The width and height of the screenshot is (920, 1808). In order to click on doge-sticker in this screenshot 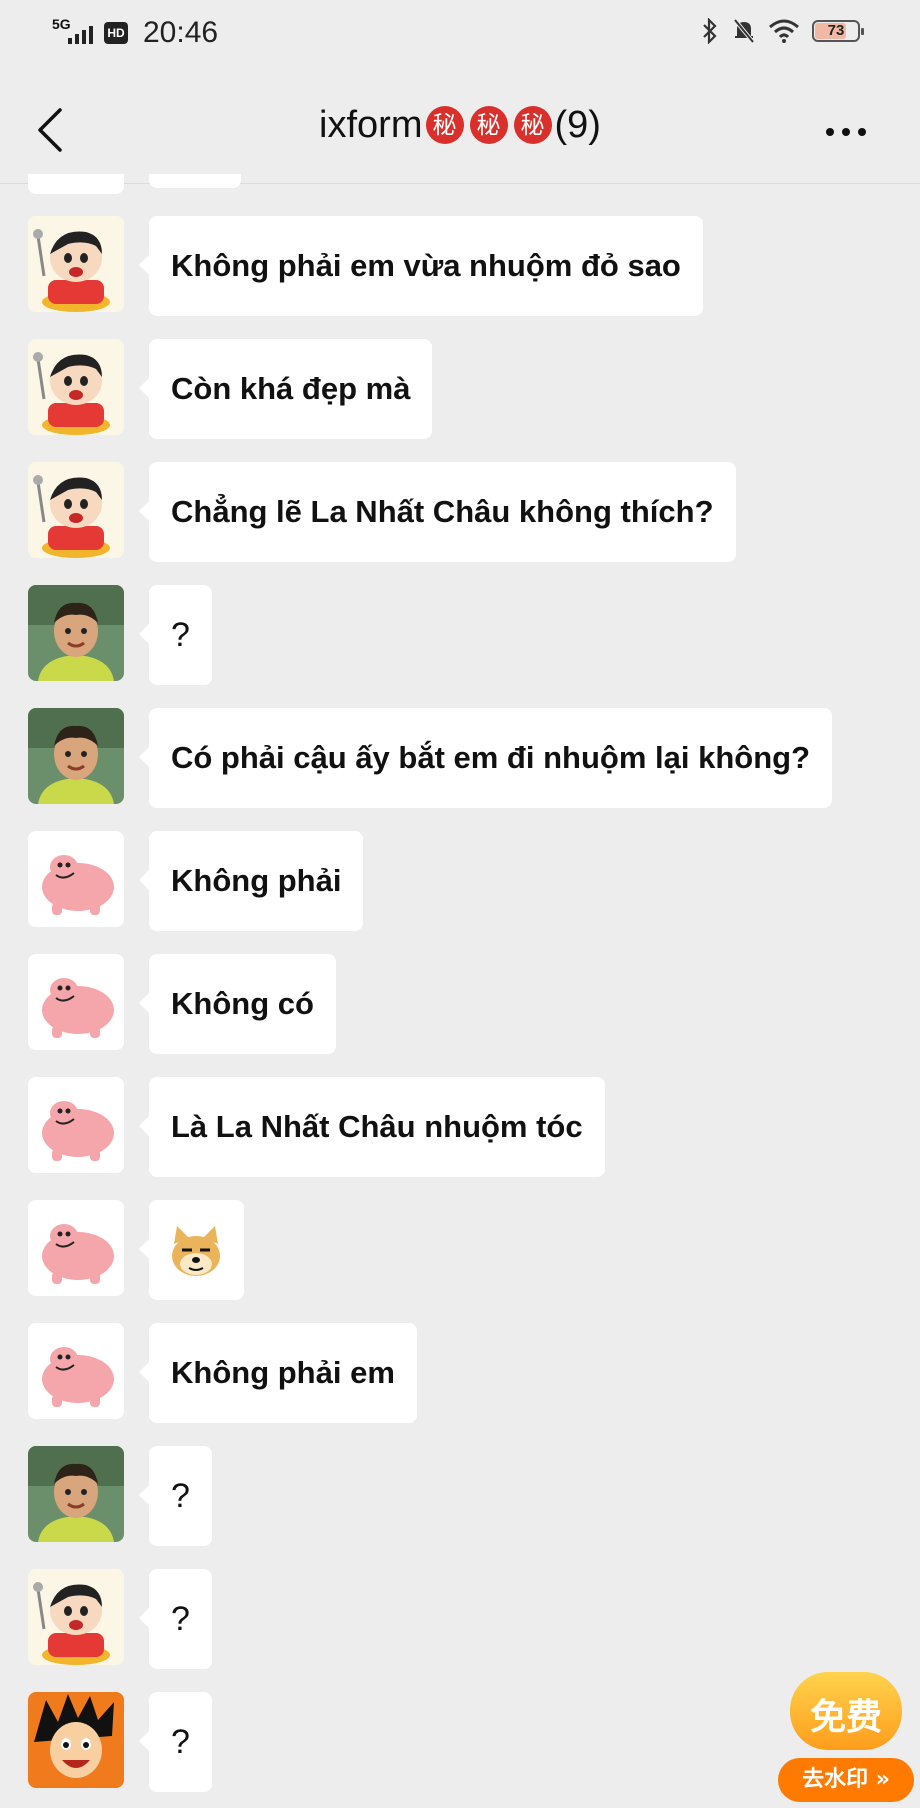, I will do `click(196, 1251)`.